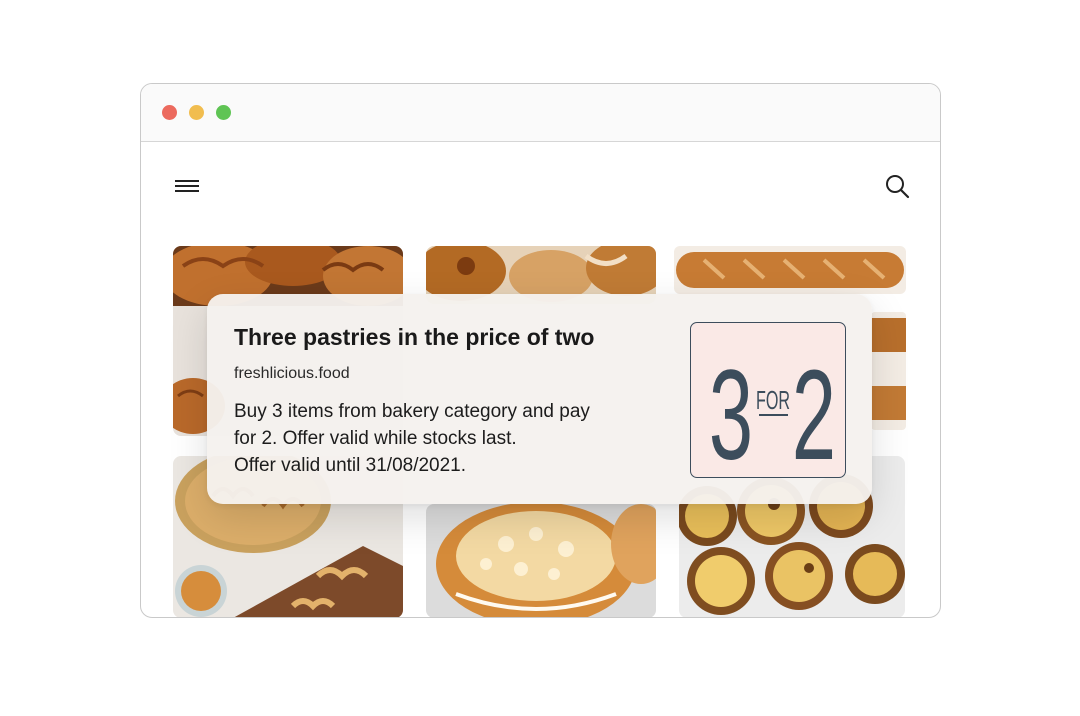  Describe the element at coordinates (375, 438) in the screenshot. I see `promo-body-line: for 2. Offer valid while stocks last.` at that location.